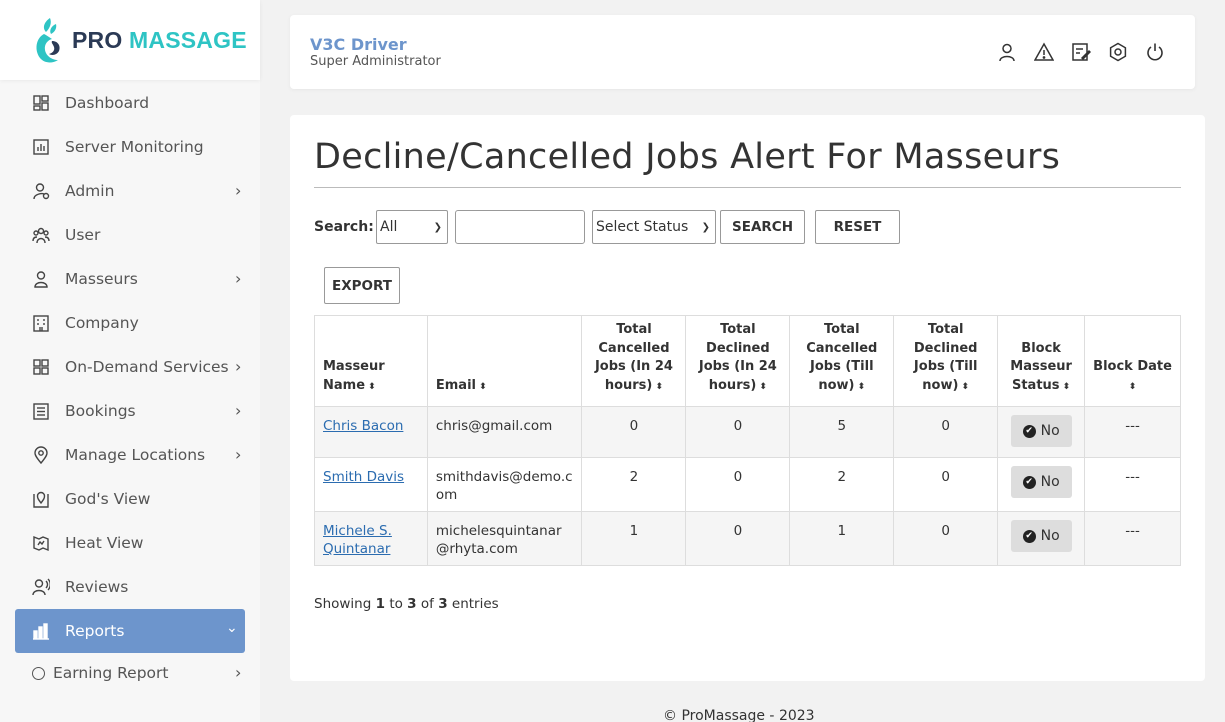  What do you see at coordinates (232, 628) in the screenshot?
I see `chevron-down-icon: ⌄` at bounding box center [232, 628].